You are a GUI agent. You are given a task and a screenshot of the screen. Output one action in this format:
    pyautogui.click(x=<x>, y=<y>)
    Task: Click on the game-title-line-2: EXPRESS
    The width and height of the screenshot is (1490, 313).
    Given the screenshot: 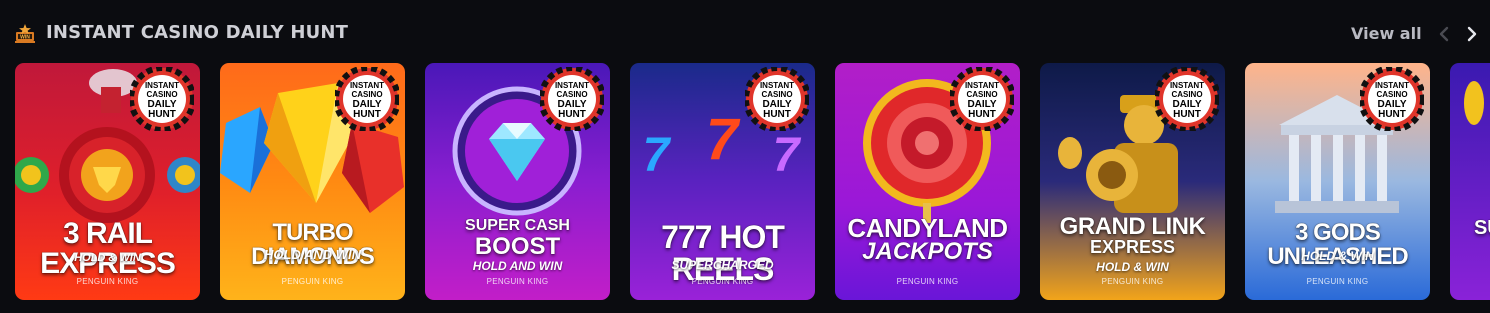 What is the action you would take?
    pyautogui.click(x=1132, y=247)
    